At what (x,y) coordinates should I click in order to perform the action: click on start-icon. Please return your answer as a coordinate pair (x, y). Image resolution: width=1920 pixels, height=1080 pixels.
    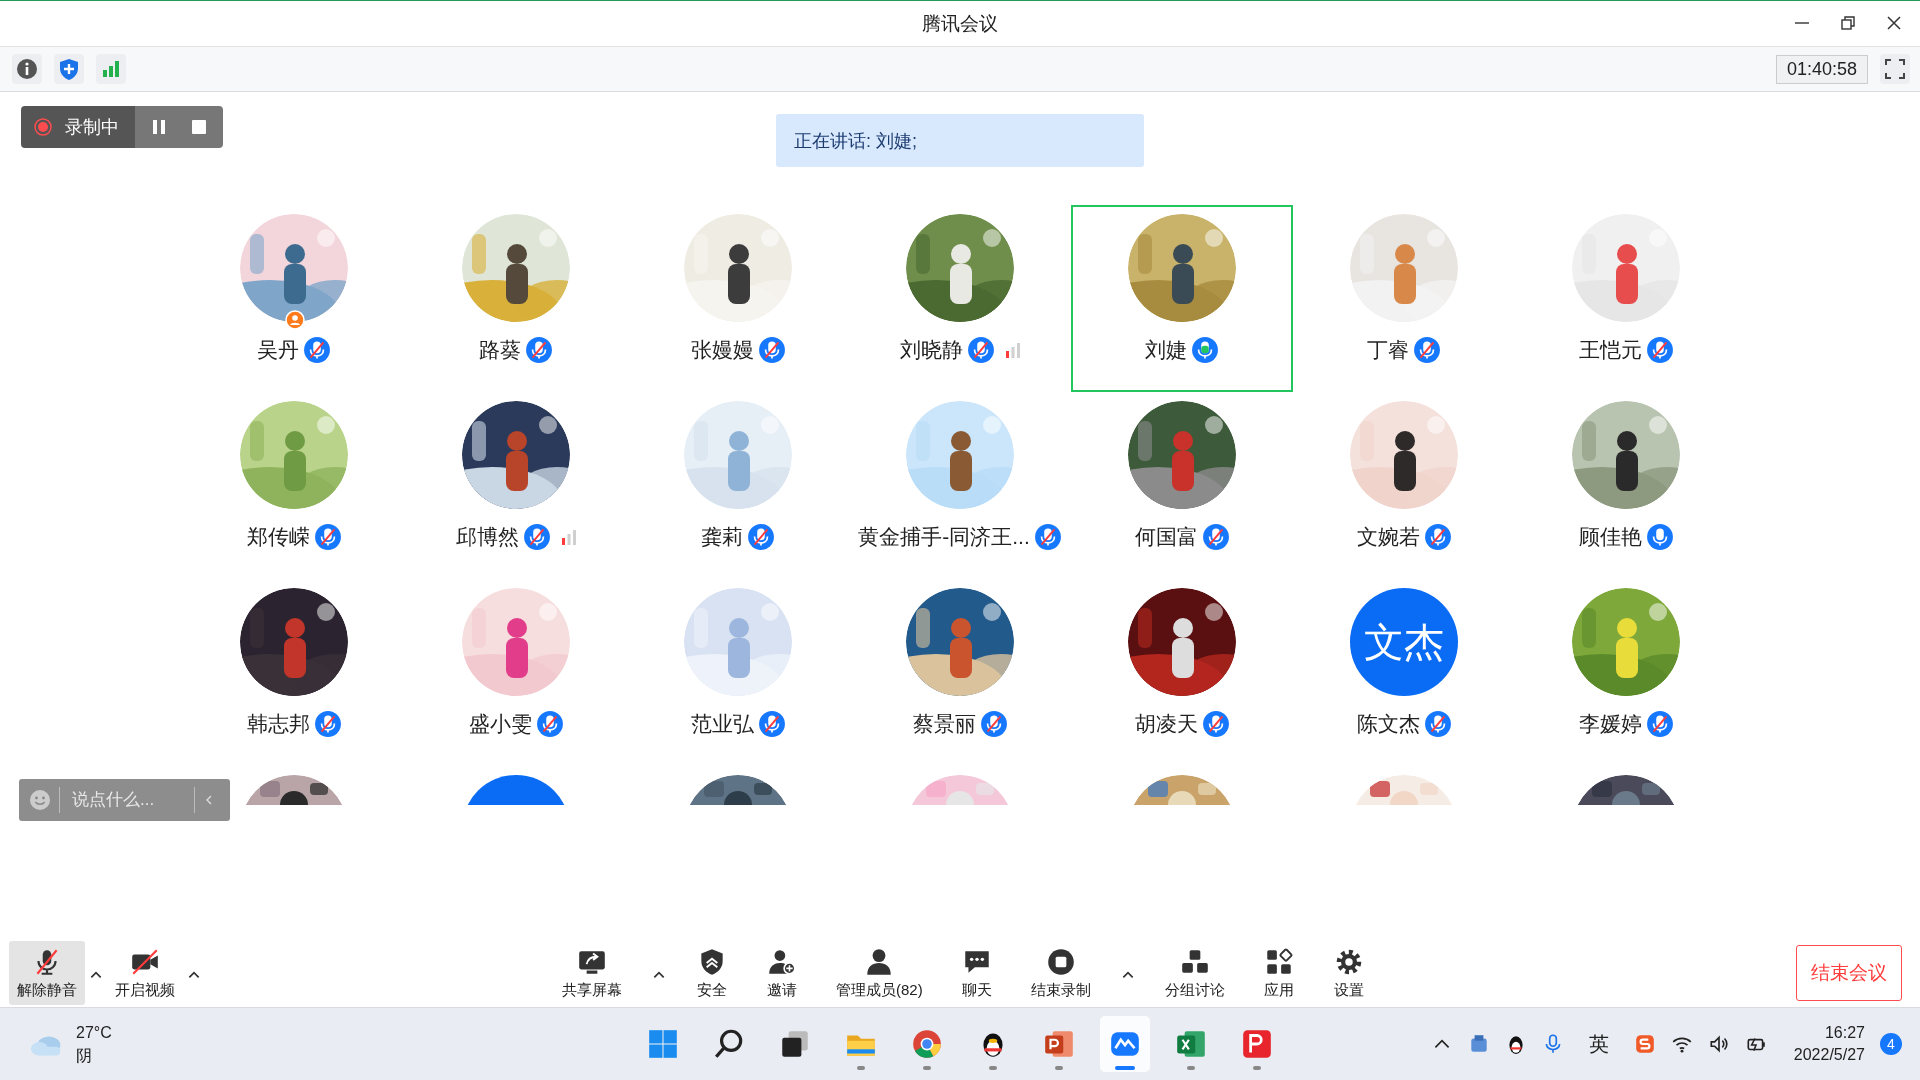
    Looking at the image, I should click on (663, 1044).